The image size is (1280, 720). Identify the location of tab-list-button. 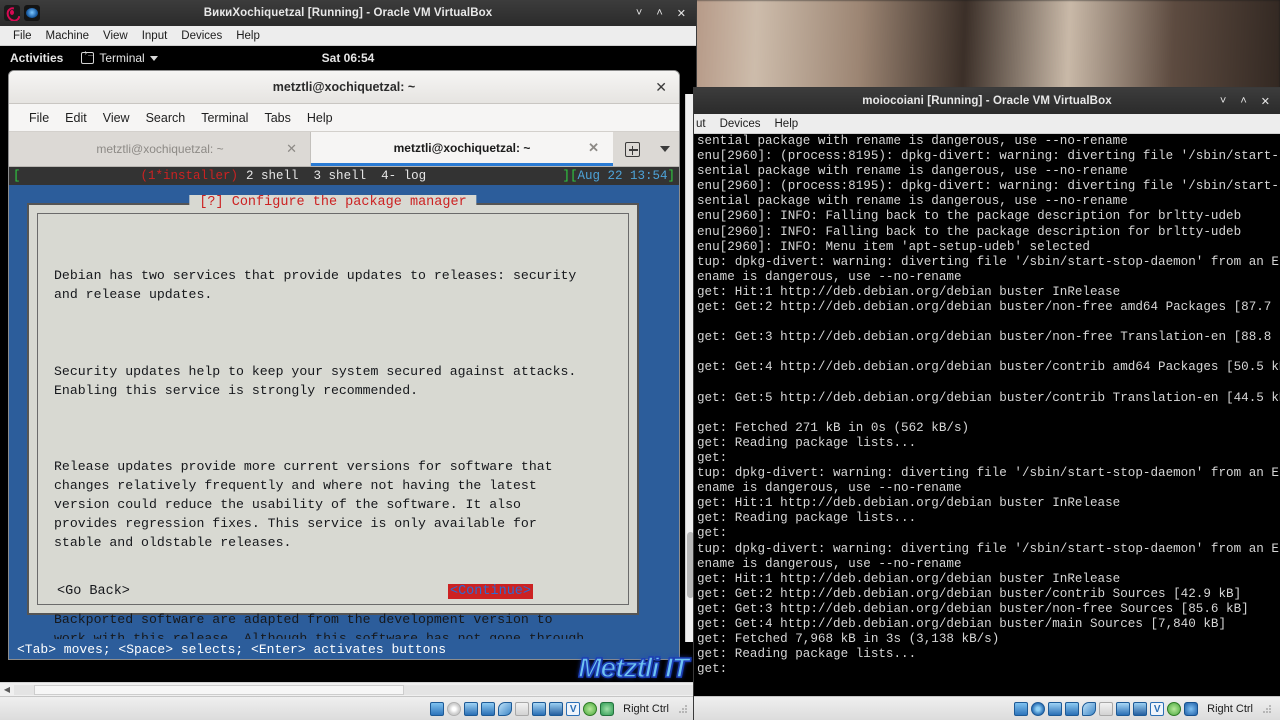
(665, 149).